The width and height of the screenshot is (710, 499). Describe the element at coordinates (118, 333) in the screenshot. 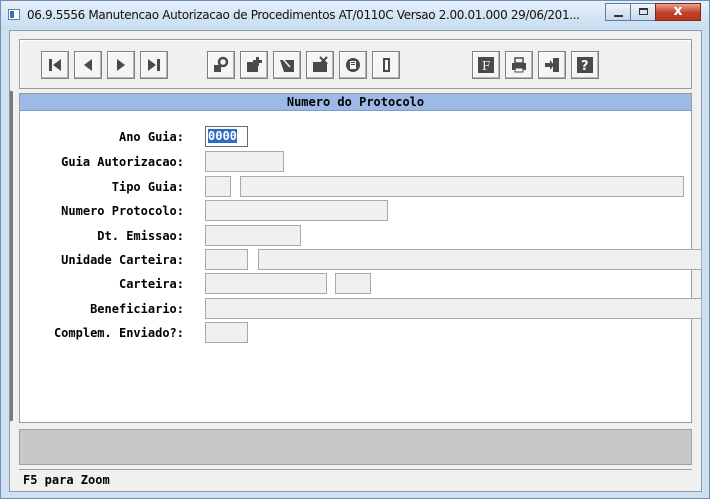

I see `complem-enviado-label: Complem. Enviado?:` at that location.